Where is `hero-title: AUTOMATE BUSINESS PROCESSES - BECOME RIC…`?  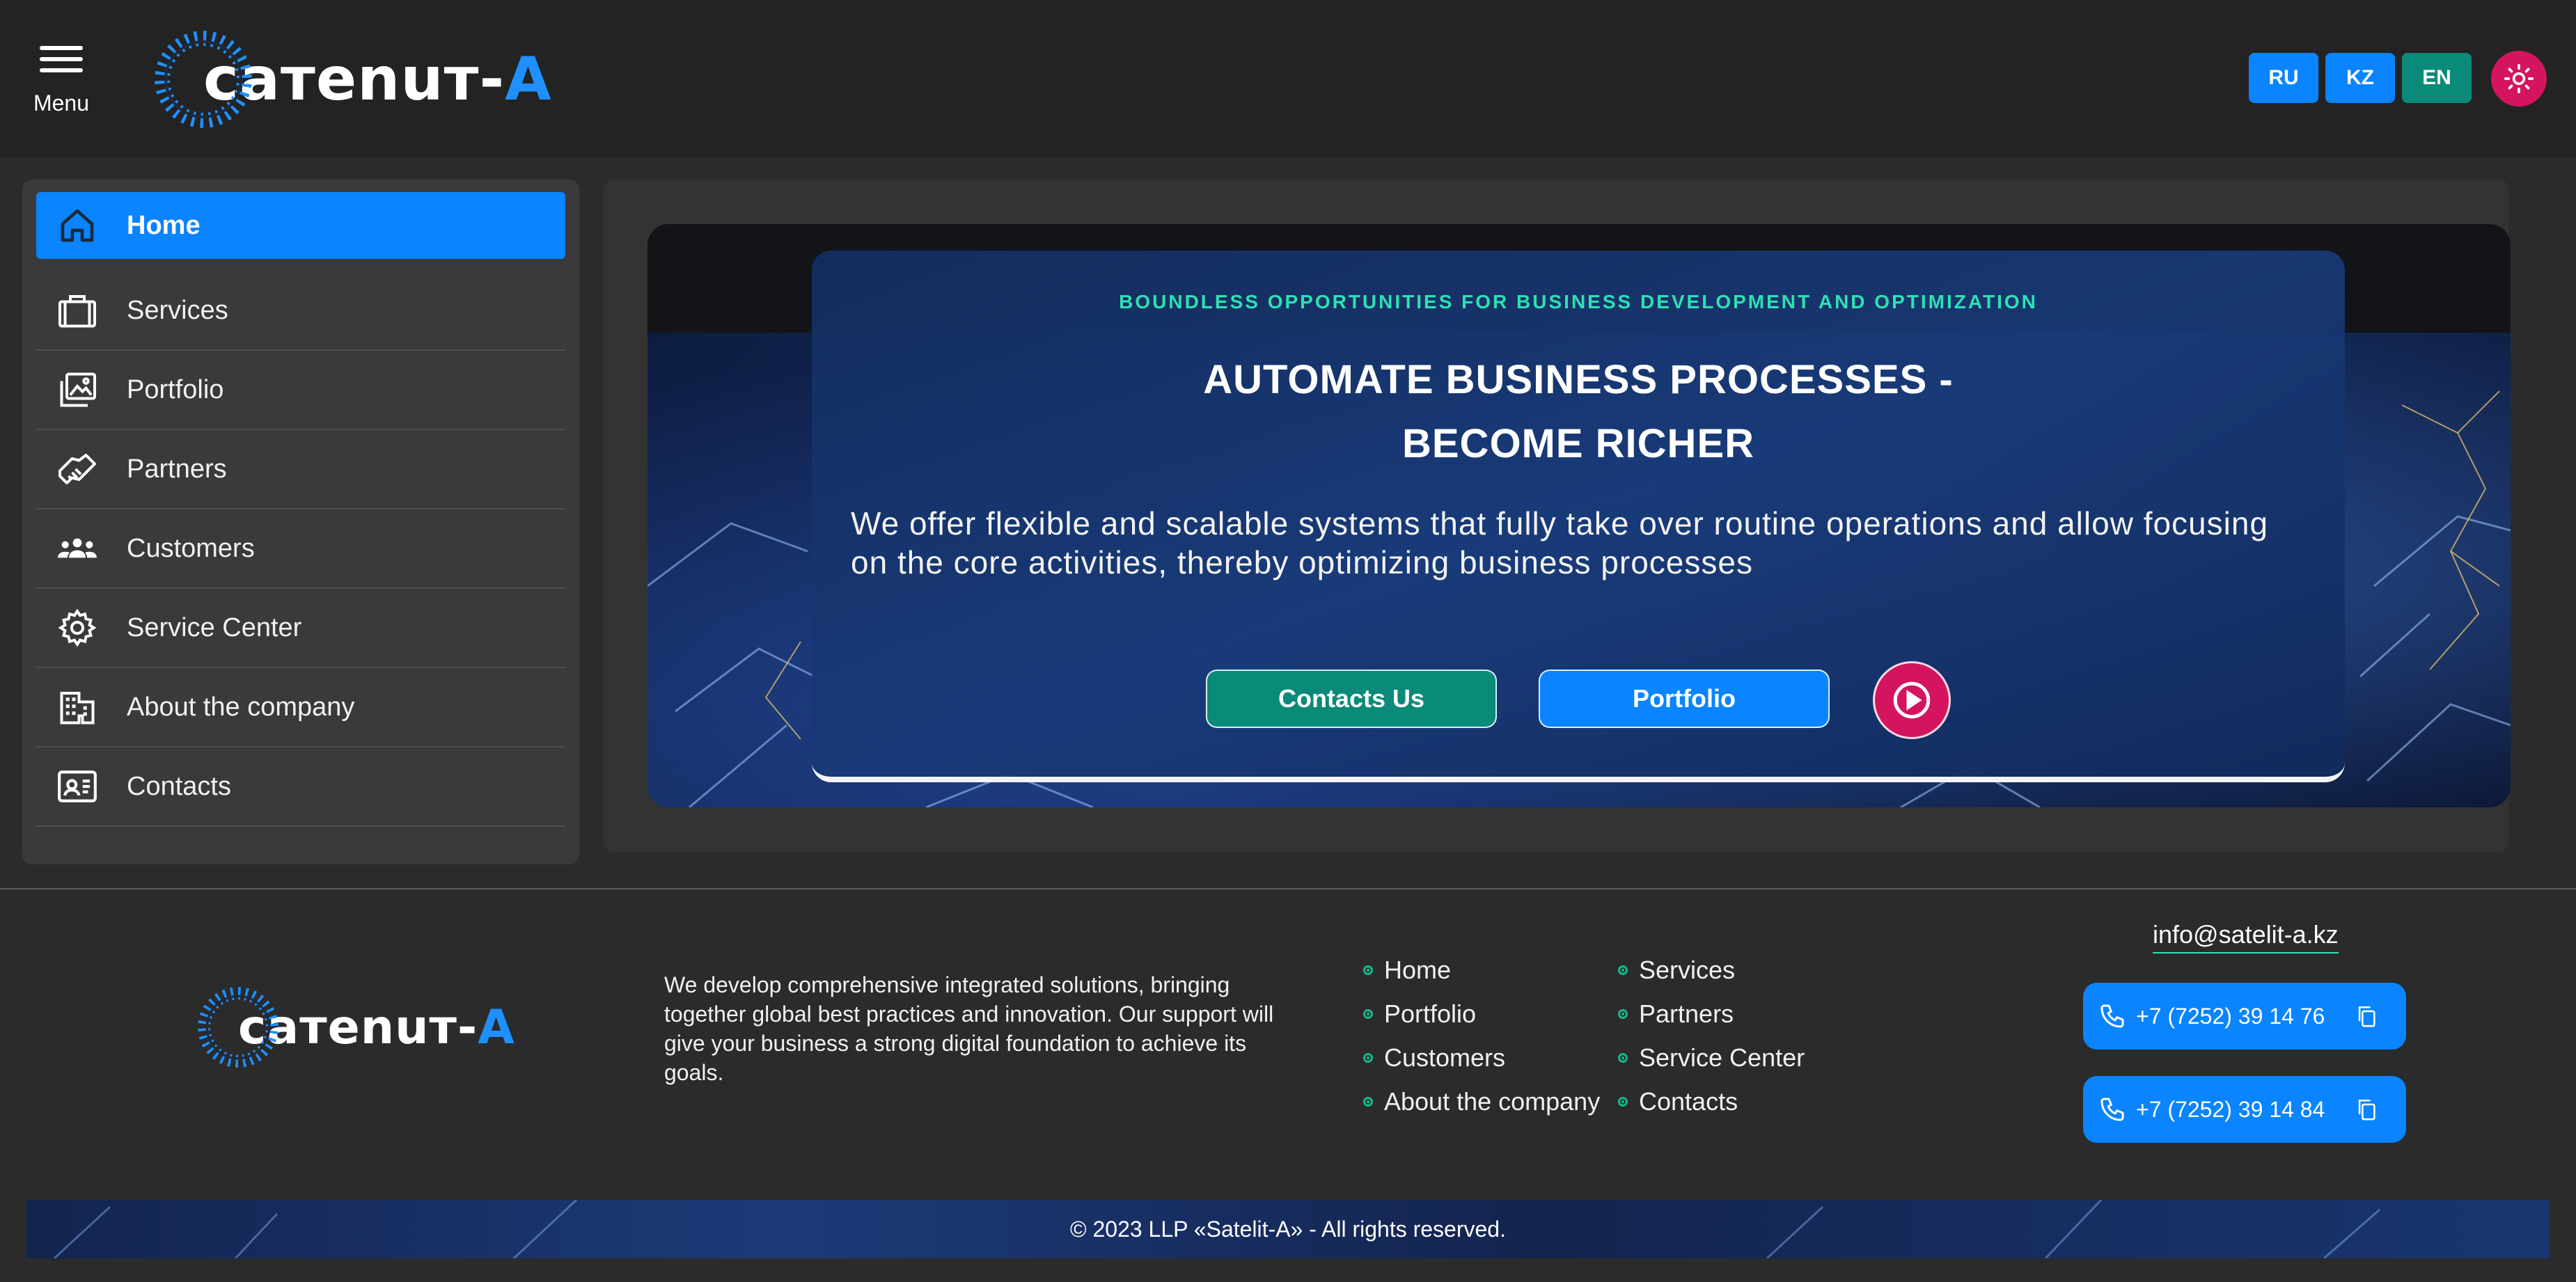
hero-title: AUTOMATE BUSINESS PROCESSES - BECOME RIC… is located at coordinates (1578, 411).